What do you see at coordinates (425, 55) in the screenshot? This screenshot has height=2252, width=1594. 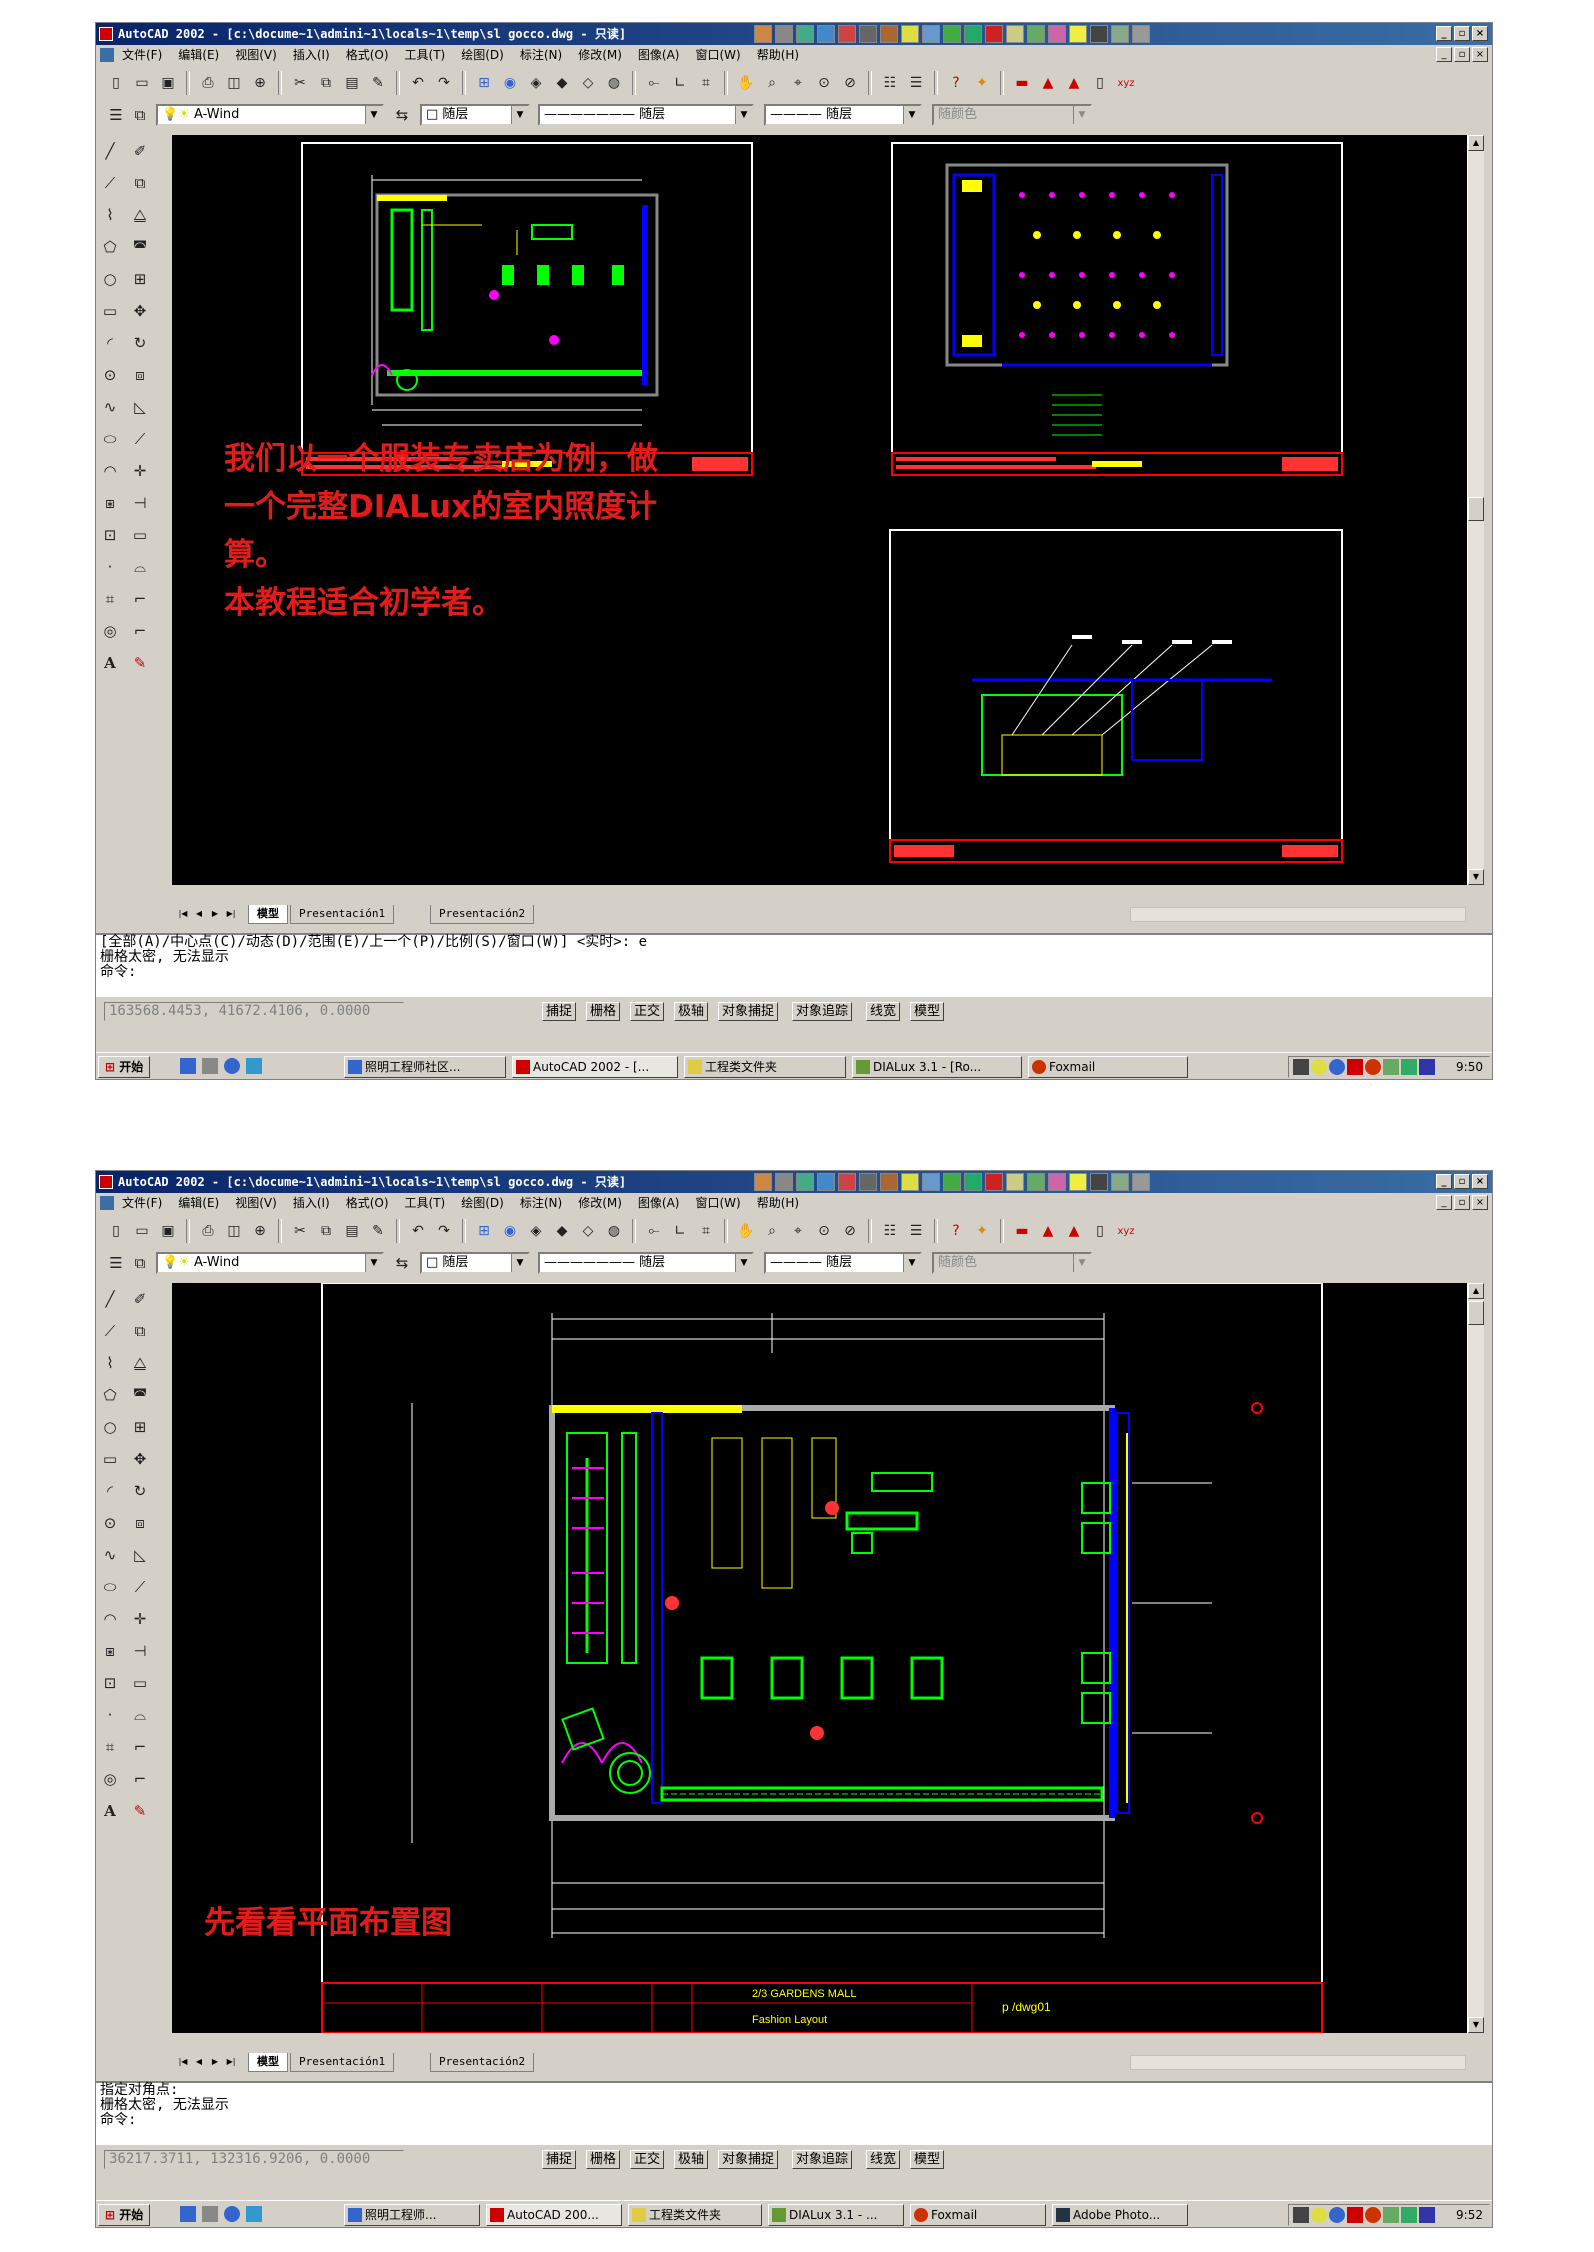 I see `menu-tools: 工具(T)` at bounding box center [425, 55].